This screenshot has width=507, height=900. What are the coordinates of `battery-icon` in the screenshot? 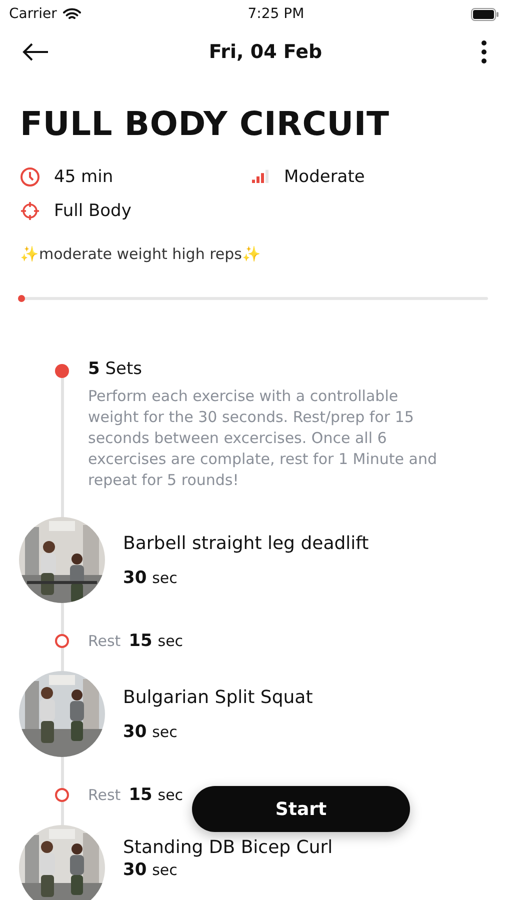 It's located at (485, 14).